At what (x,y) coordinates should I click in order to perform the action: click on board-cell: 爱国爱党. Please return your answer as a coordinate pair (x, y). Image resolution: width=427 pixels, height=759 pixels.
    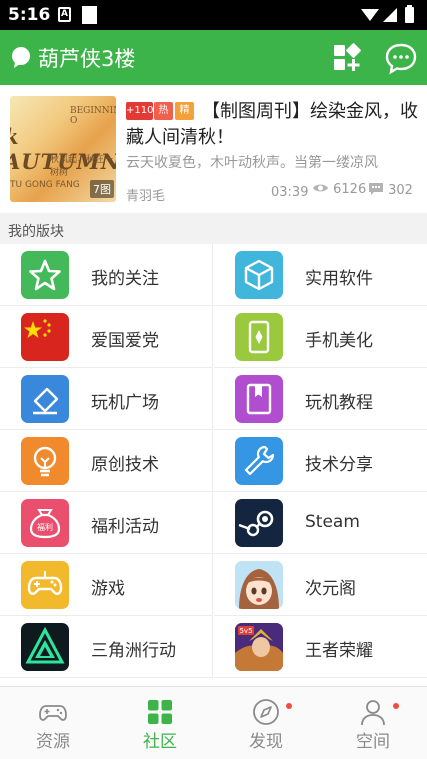
    Looking at the image, I should click on (106, 337).